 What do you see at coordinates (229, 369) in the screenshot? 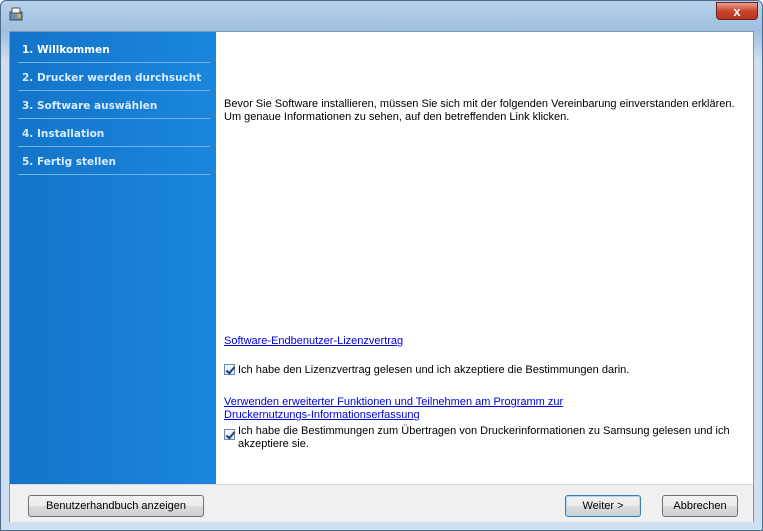
I see `license-accept-checkbox` at bounding box center [229, 369].